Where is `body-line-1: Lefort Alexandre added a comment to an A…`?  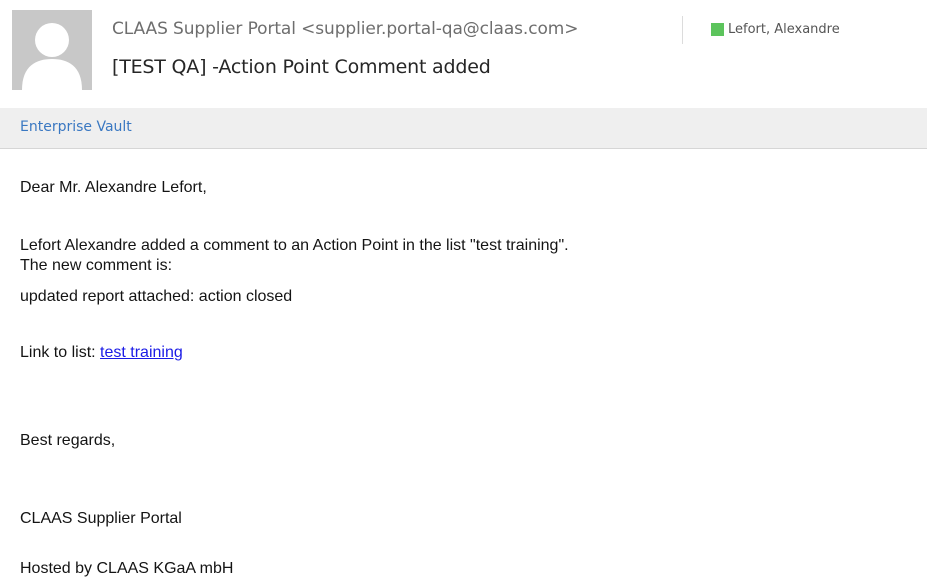 body-line-1: Lefort Alexandre added a comment to an A… is located at coordinates (294, 245).